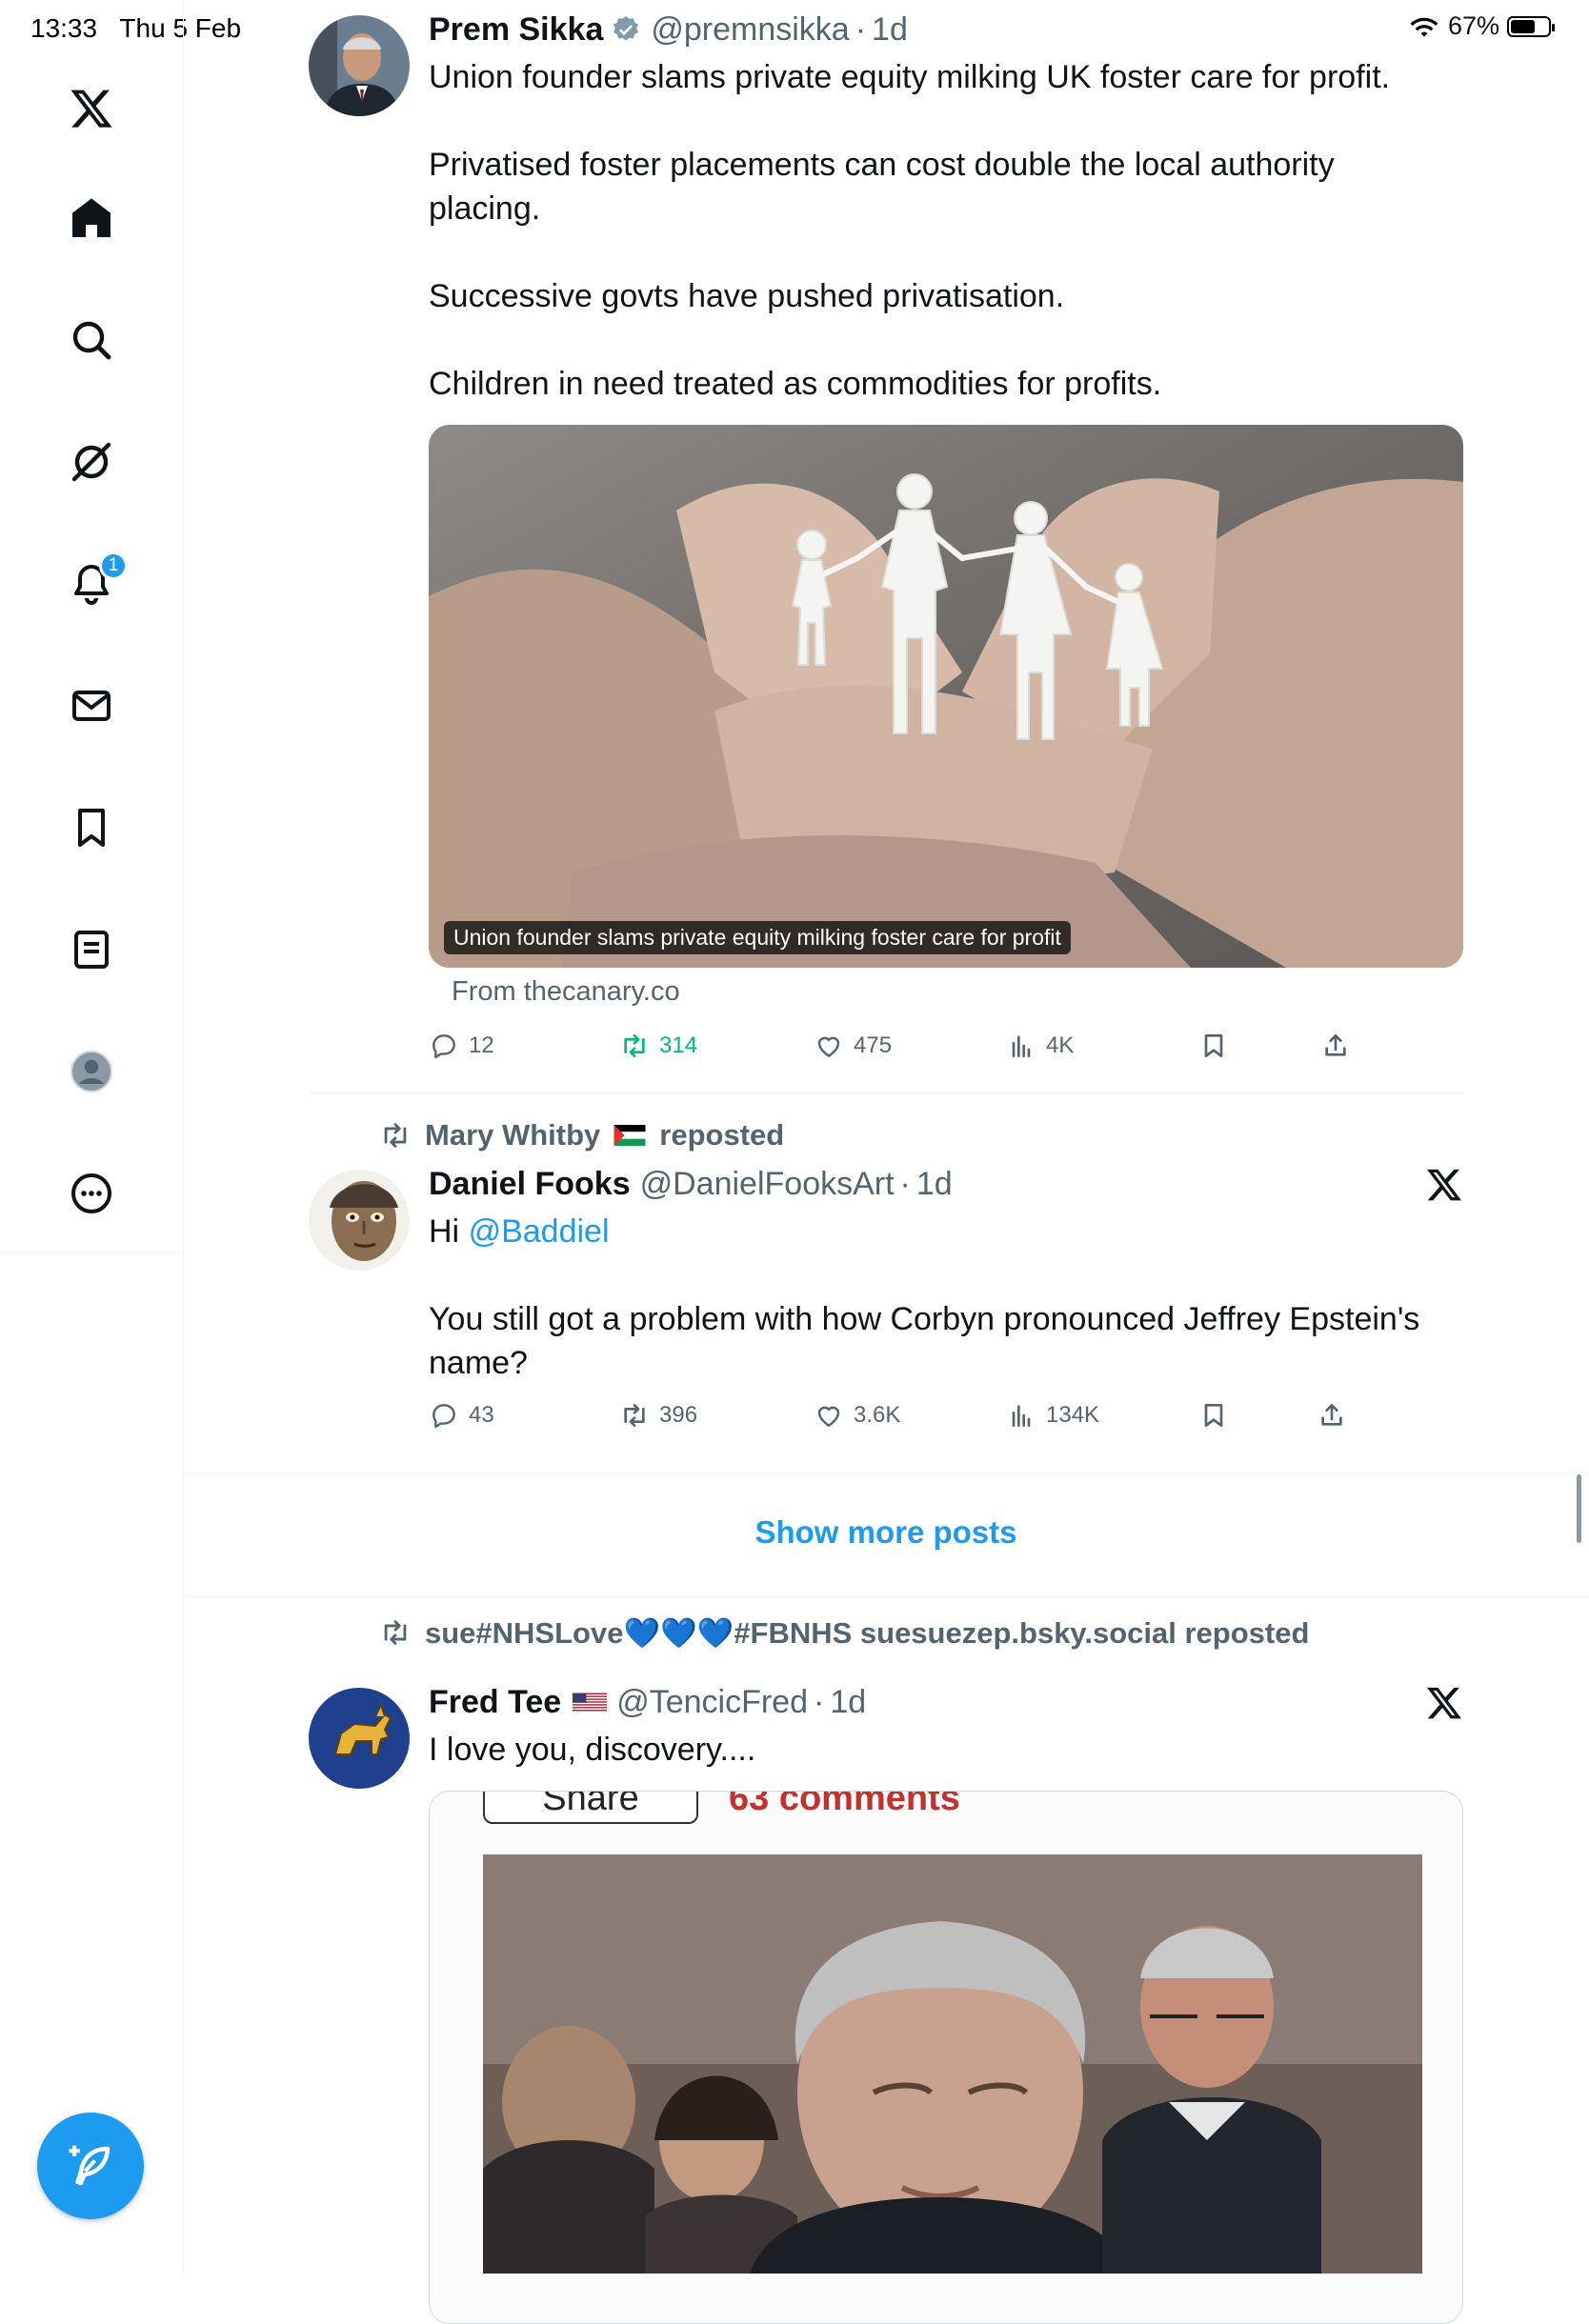 The width and height of the screenshot is (1589, 2324). What do you see at coordinates (1022, 1632) in the screenshot?
I see `reposter-name-tail: #FBNHS suesuezep.bsky.social reposted` at bounding box center [1022, 1632].